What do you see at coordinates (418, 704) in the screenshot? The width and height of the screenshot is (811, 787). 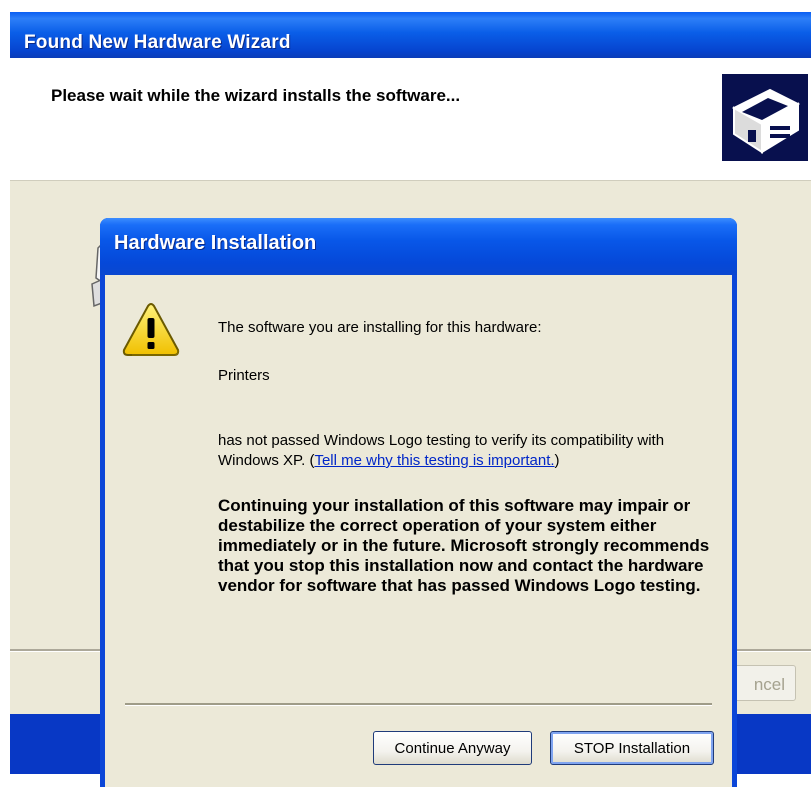 I see `dialog-separator` at bounding box center [418, 704].